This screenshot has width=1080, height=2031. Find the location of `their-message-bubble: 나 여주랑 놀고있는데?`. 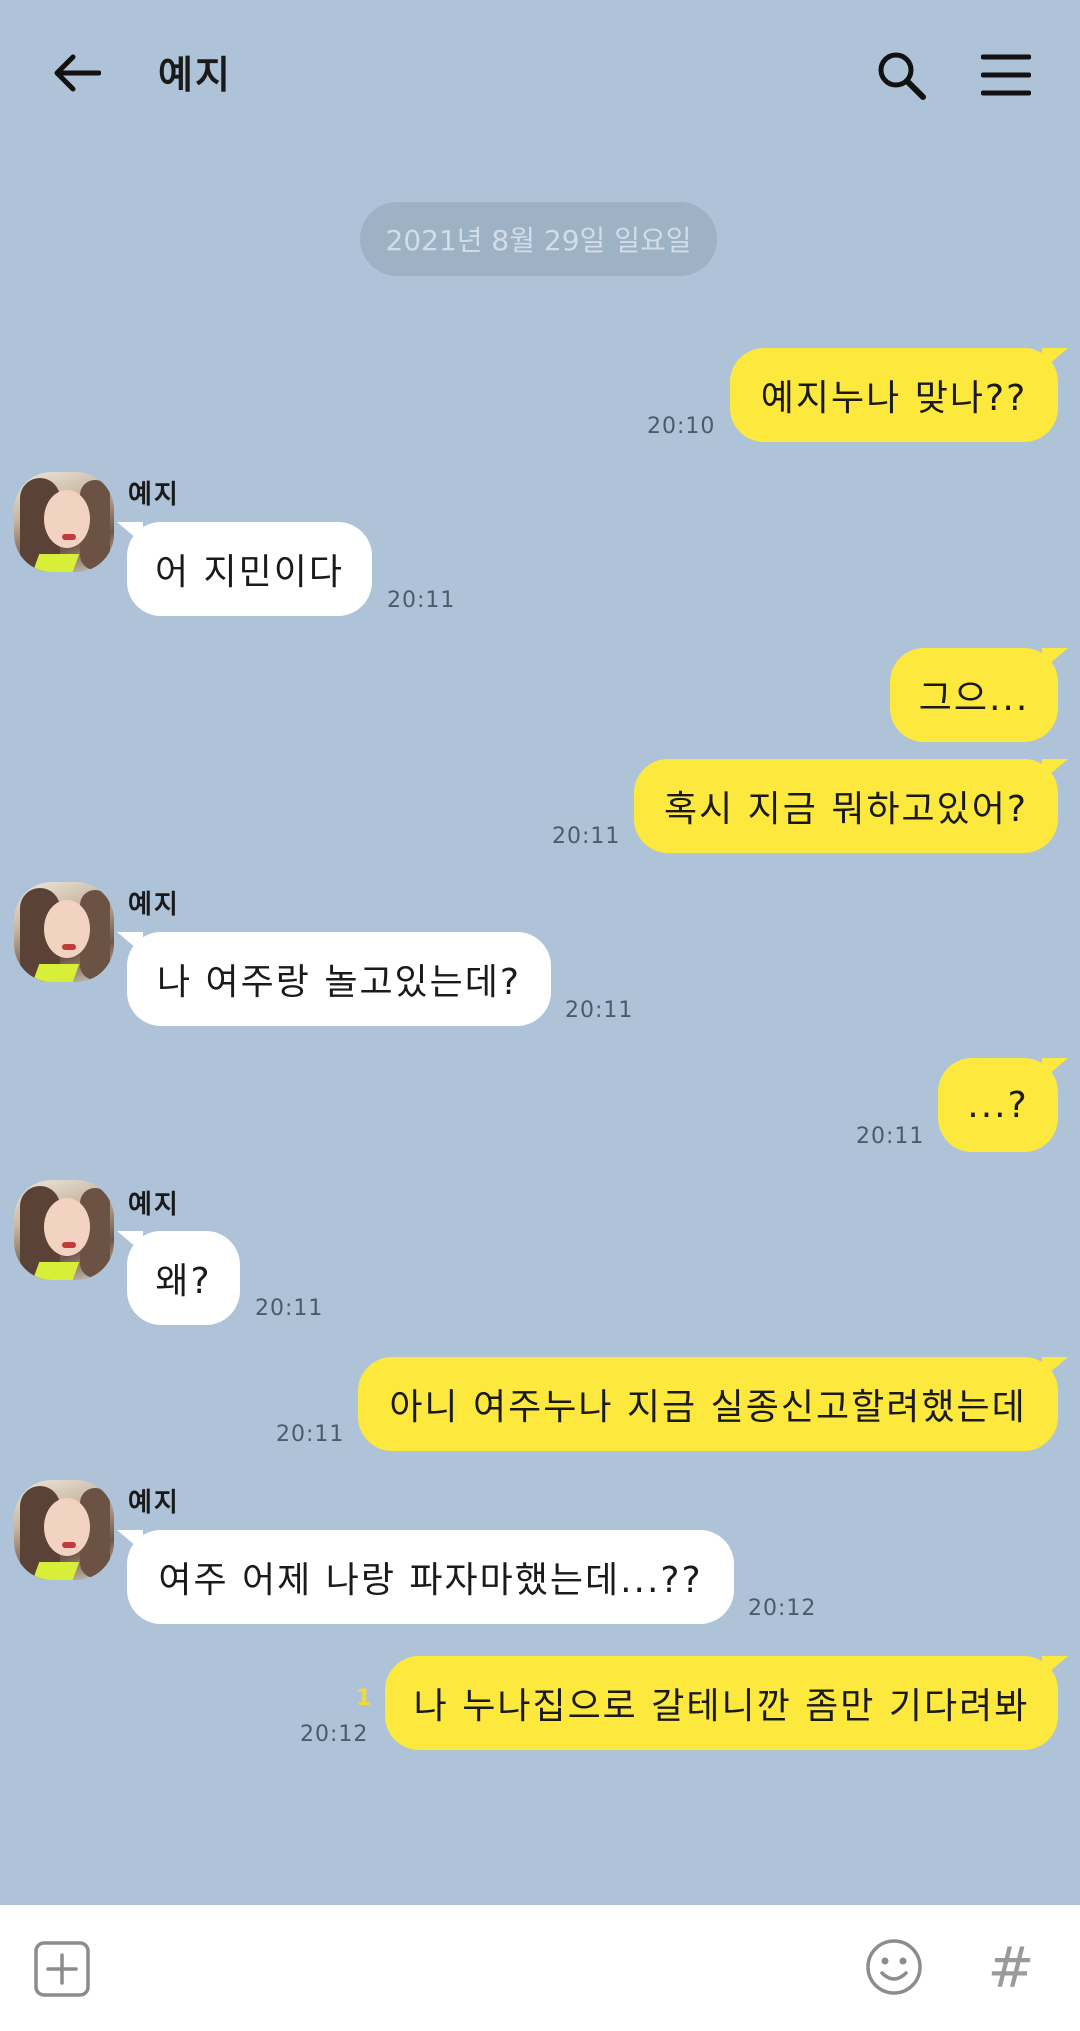

their-message-bubble: 나 여주랑 놀고있는데? is located at coordinates (334, 979).